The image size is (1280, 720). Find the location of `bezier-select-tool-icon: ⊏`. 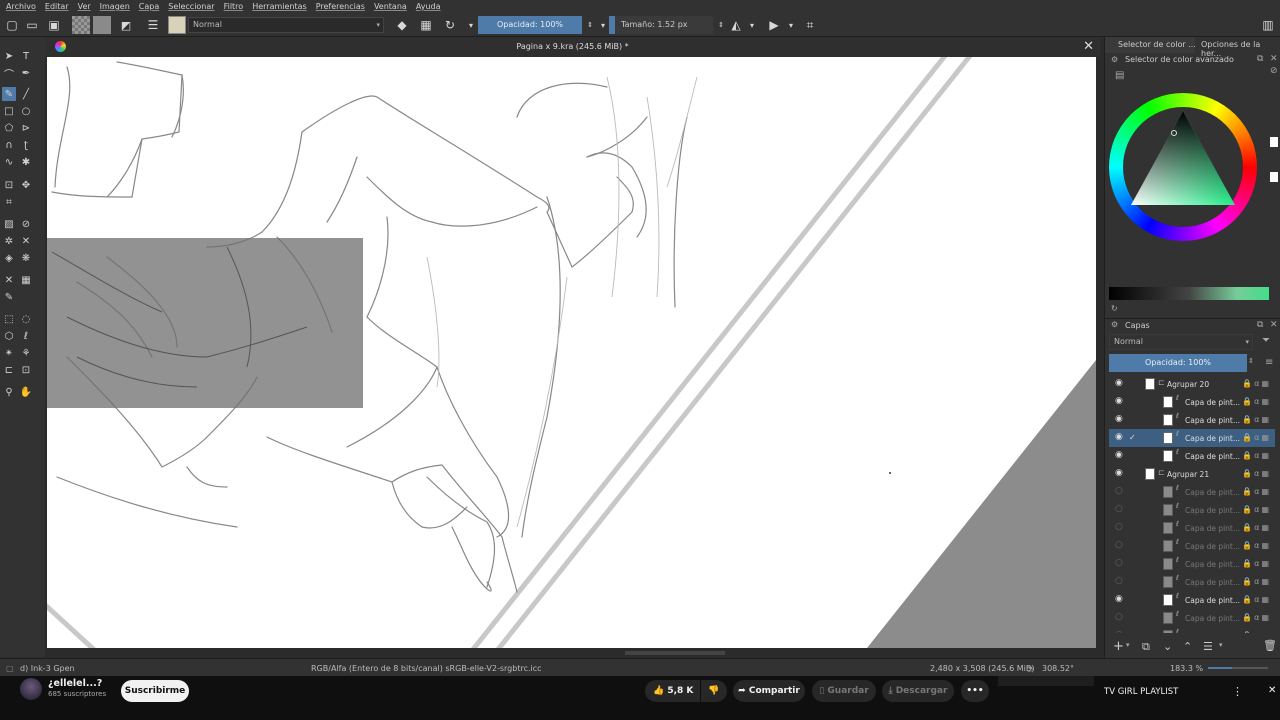

bezier-select-tool-icon: ⊏ is located at coordinates (9, 370).